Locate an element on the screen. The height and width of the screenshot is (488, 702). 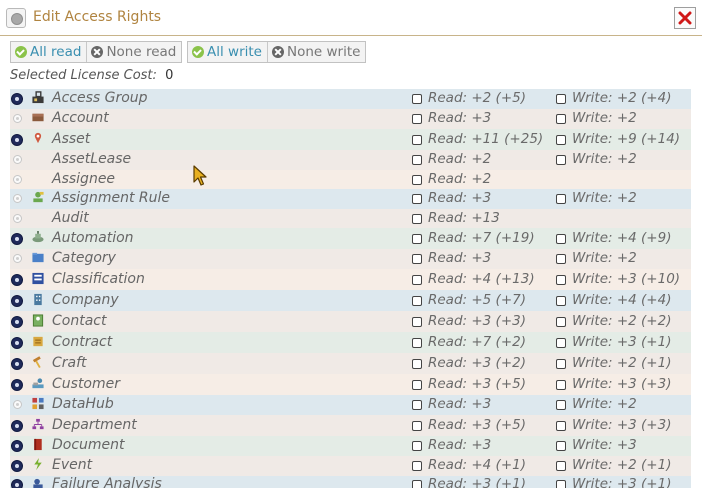
write-permission-label: Write: +3 (+10) is located at coordinates (626, 279).